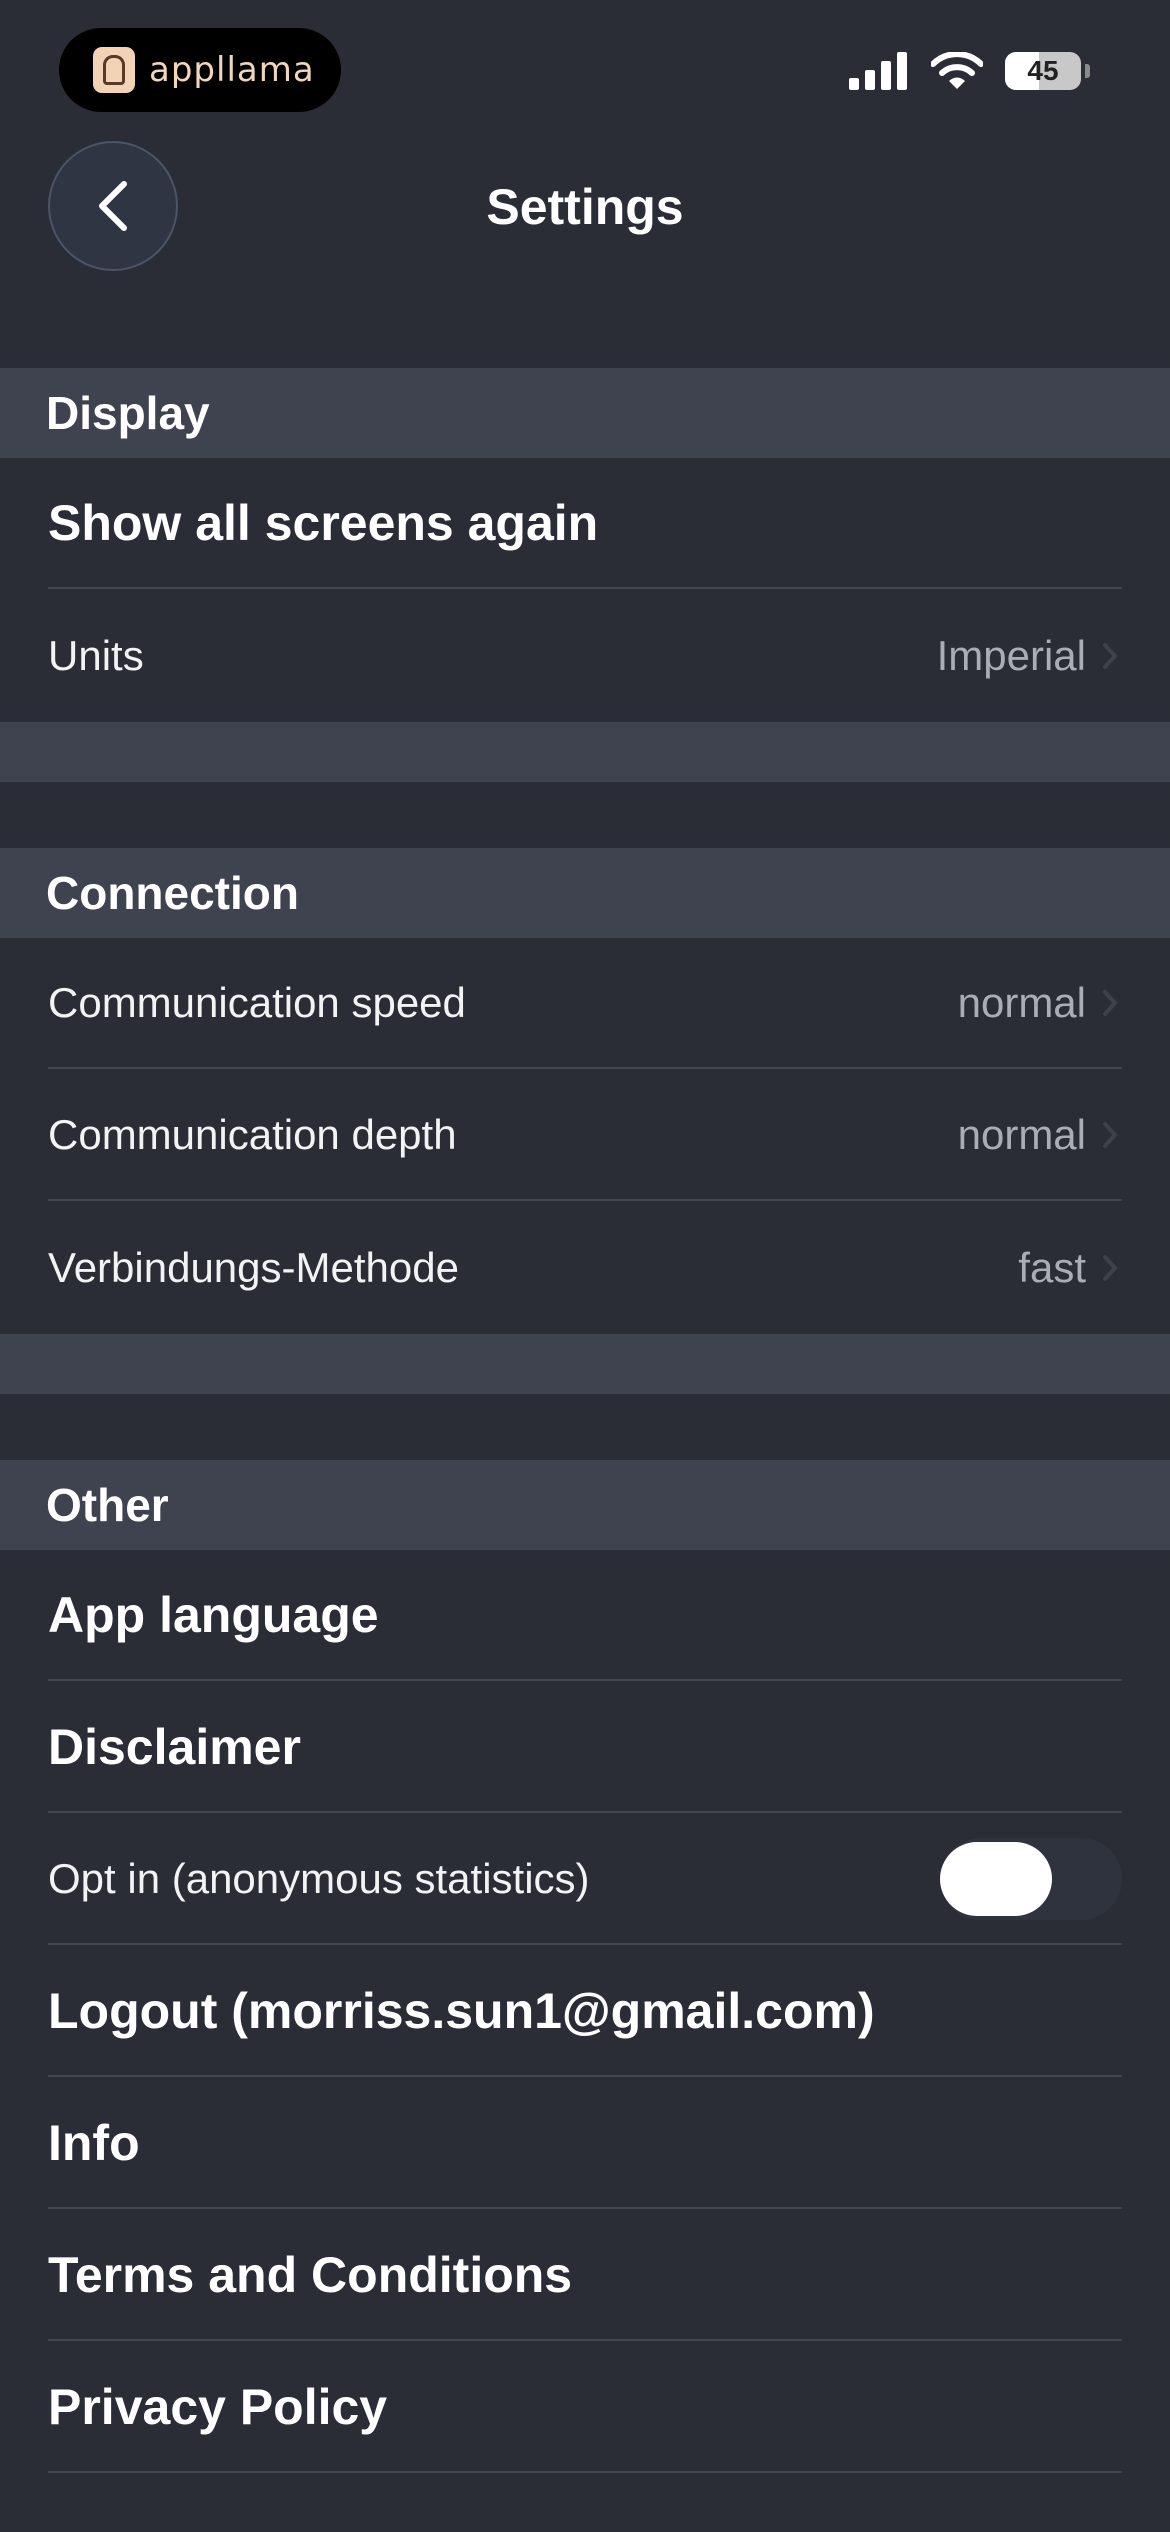 This screenshot has height=2532, width=1170. What do you see at coordinates (96, 655) in the screenshot?
I see `row-label: Units` at bounding box center [96, 655].